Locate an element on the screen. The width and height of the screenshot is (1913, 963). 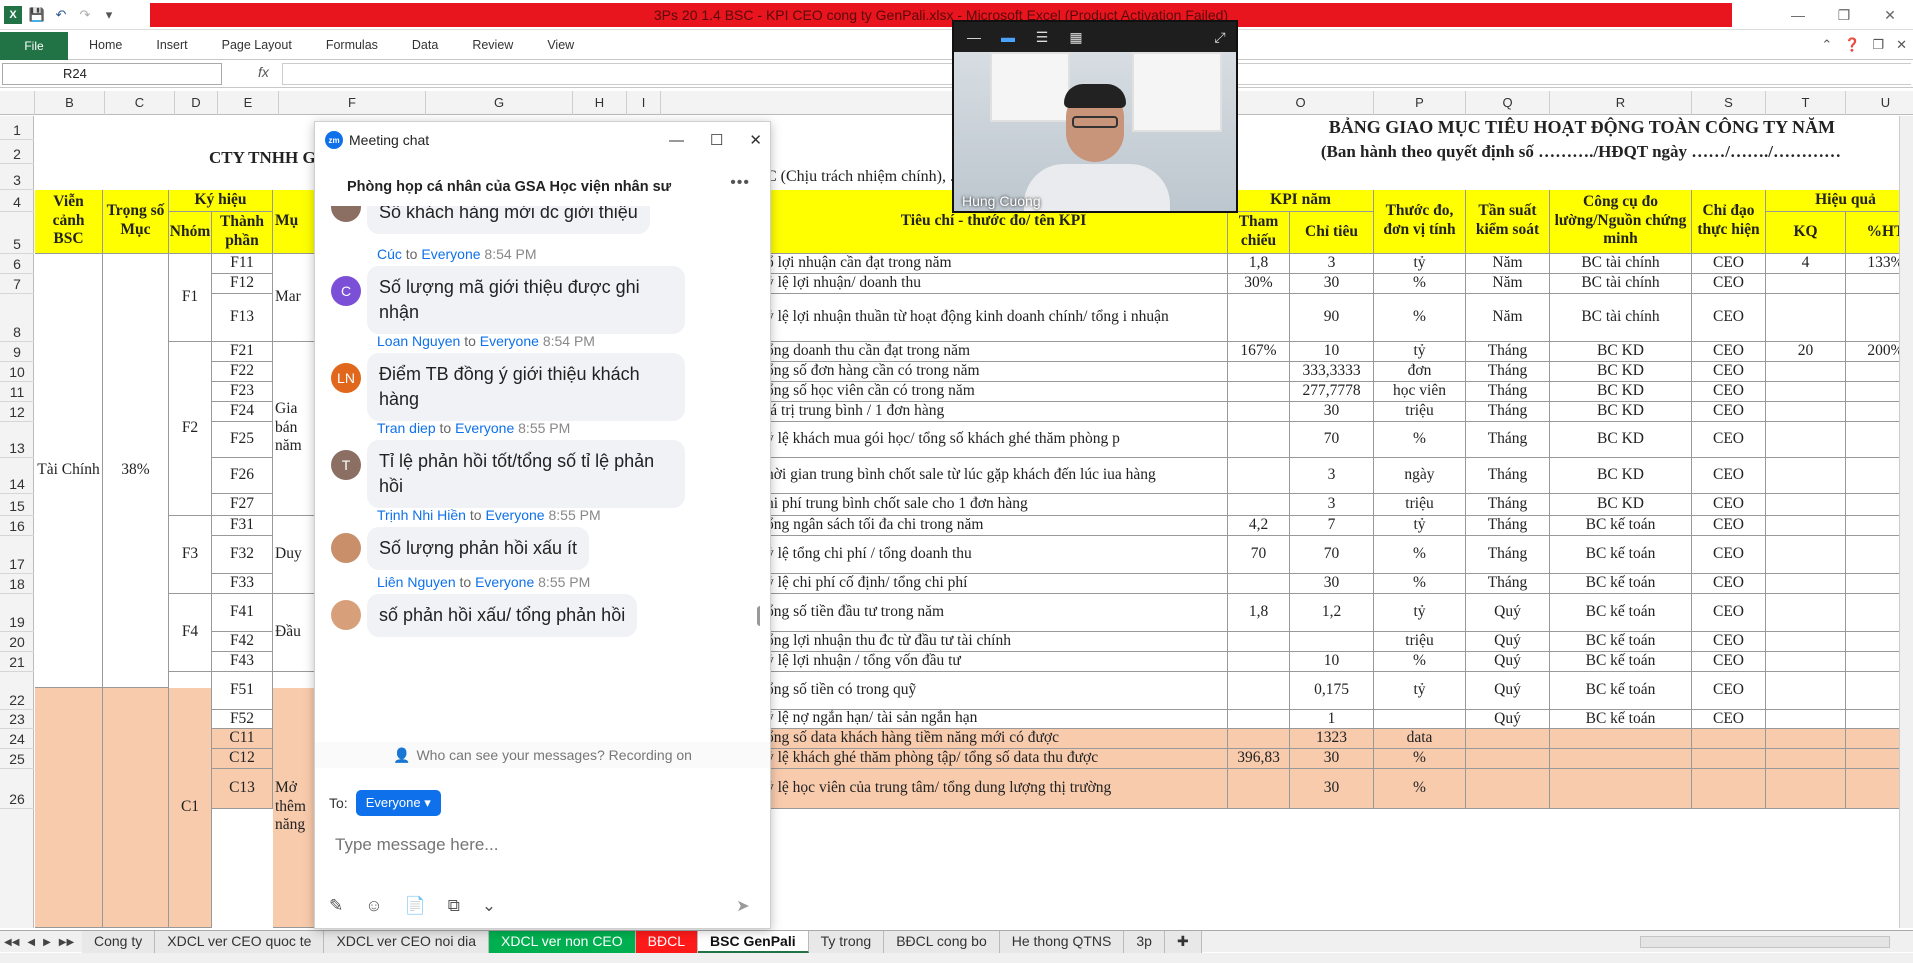
video-thumbnail: — ▬ ☰ ▦ ⤢ Hung Cuong is located at coordinates (1095, 116).